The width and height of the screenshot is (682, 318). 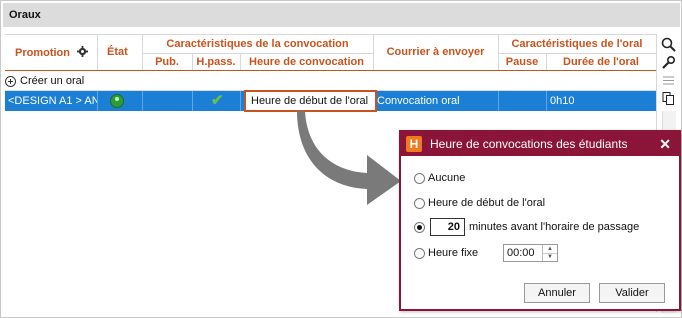 What do you see at coordinates (306, 62) in the screenshot?
I see `header-heure-convocation: Heure de convocation` at bounding box center [306, 62].